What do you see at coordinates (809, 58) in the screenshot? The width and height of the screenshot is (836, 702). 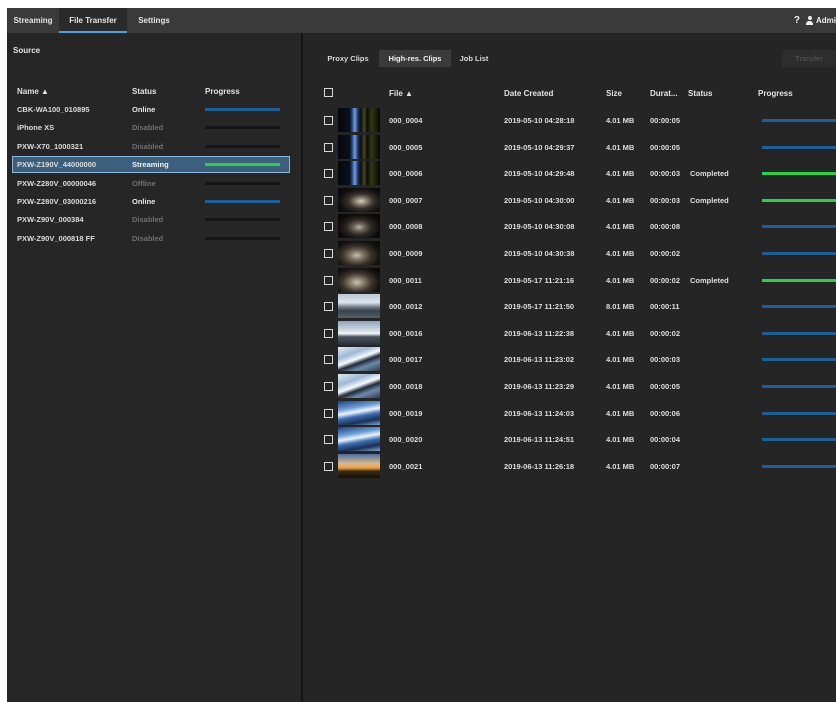 I see `transfer-button: Transfer` at bounding box center [809, 58].